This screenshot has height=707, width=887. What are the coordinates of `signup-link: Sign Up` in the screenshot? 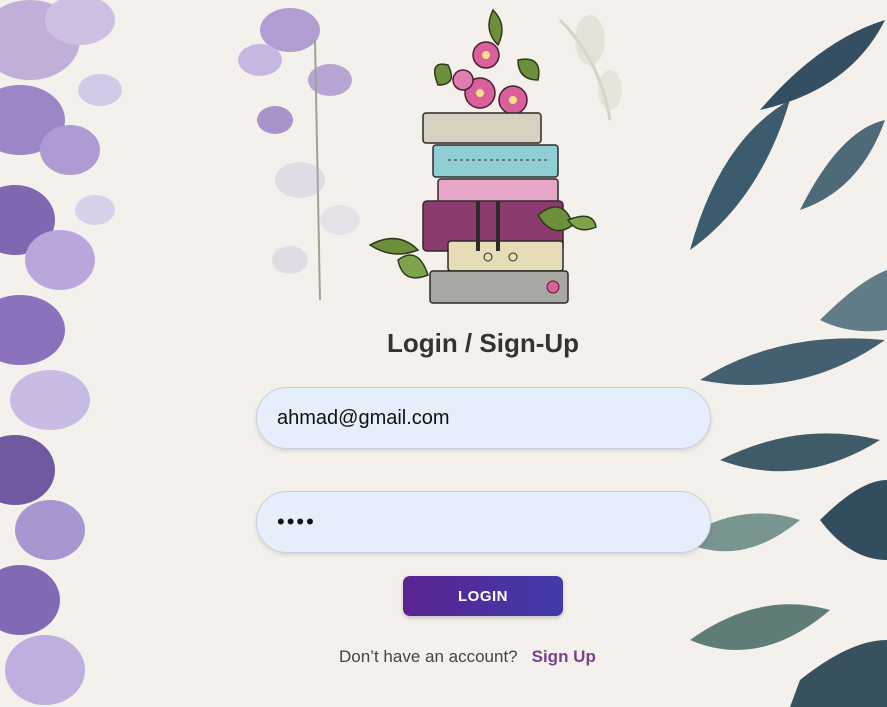 It's located at (564, 656).